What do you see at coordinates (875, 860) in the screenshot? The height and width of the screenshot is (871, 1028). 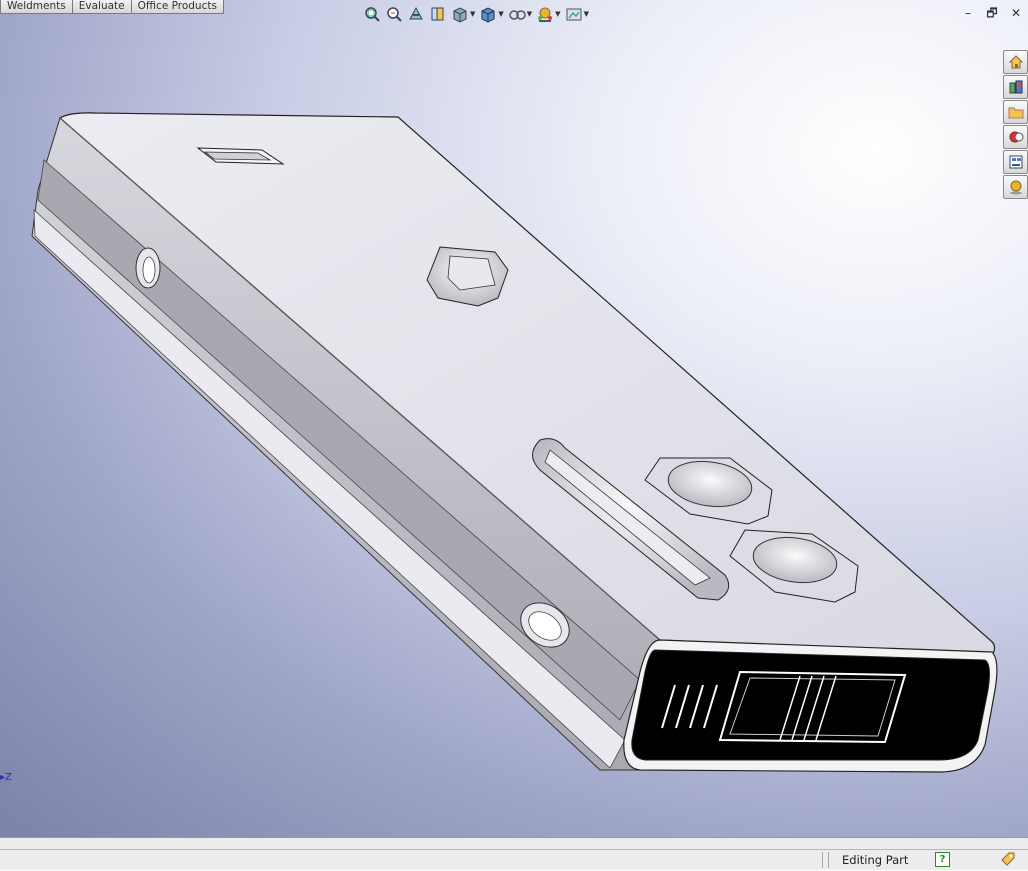 I see `editing-mode-text: Editing Part` at bounding box center [875, 860].